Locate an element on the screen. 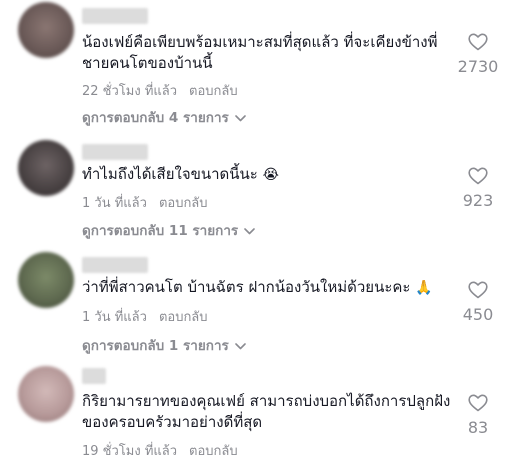 The image size is (521, 474). view-replies-label: ดูการตอบกลับ 1 รายการ is located at coordinates (155, 346).